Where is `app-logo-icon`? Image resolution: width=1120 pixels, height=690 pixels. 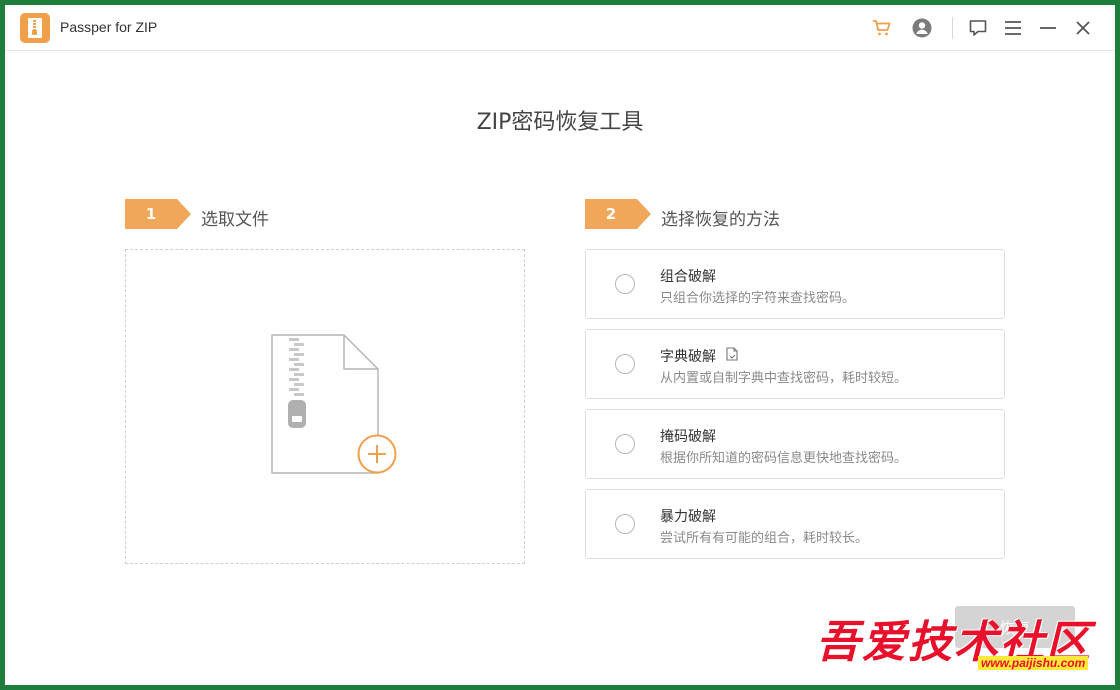 app-logo-icon is located at coordinates (35, 28).